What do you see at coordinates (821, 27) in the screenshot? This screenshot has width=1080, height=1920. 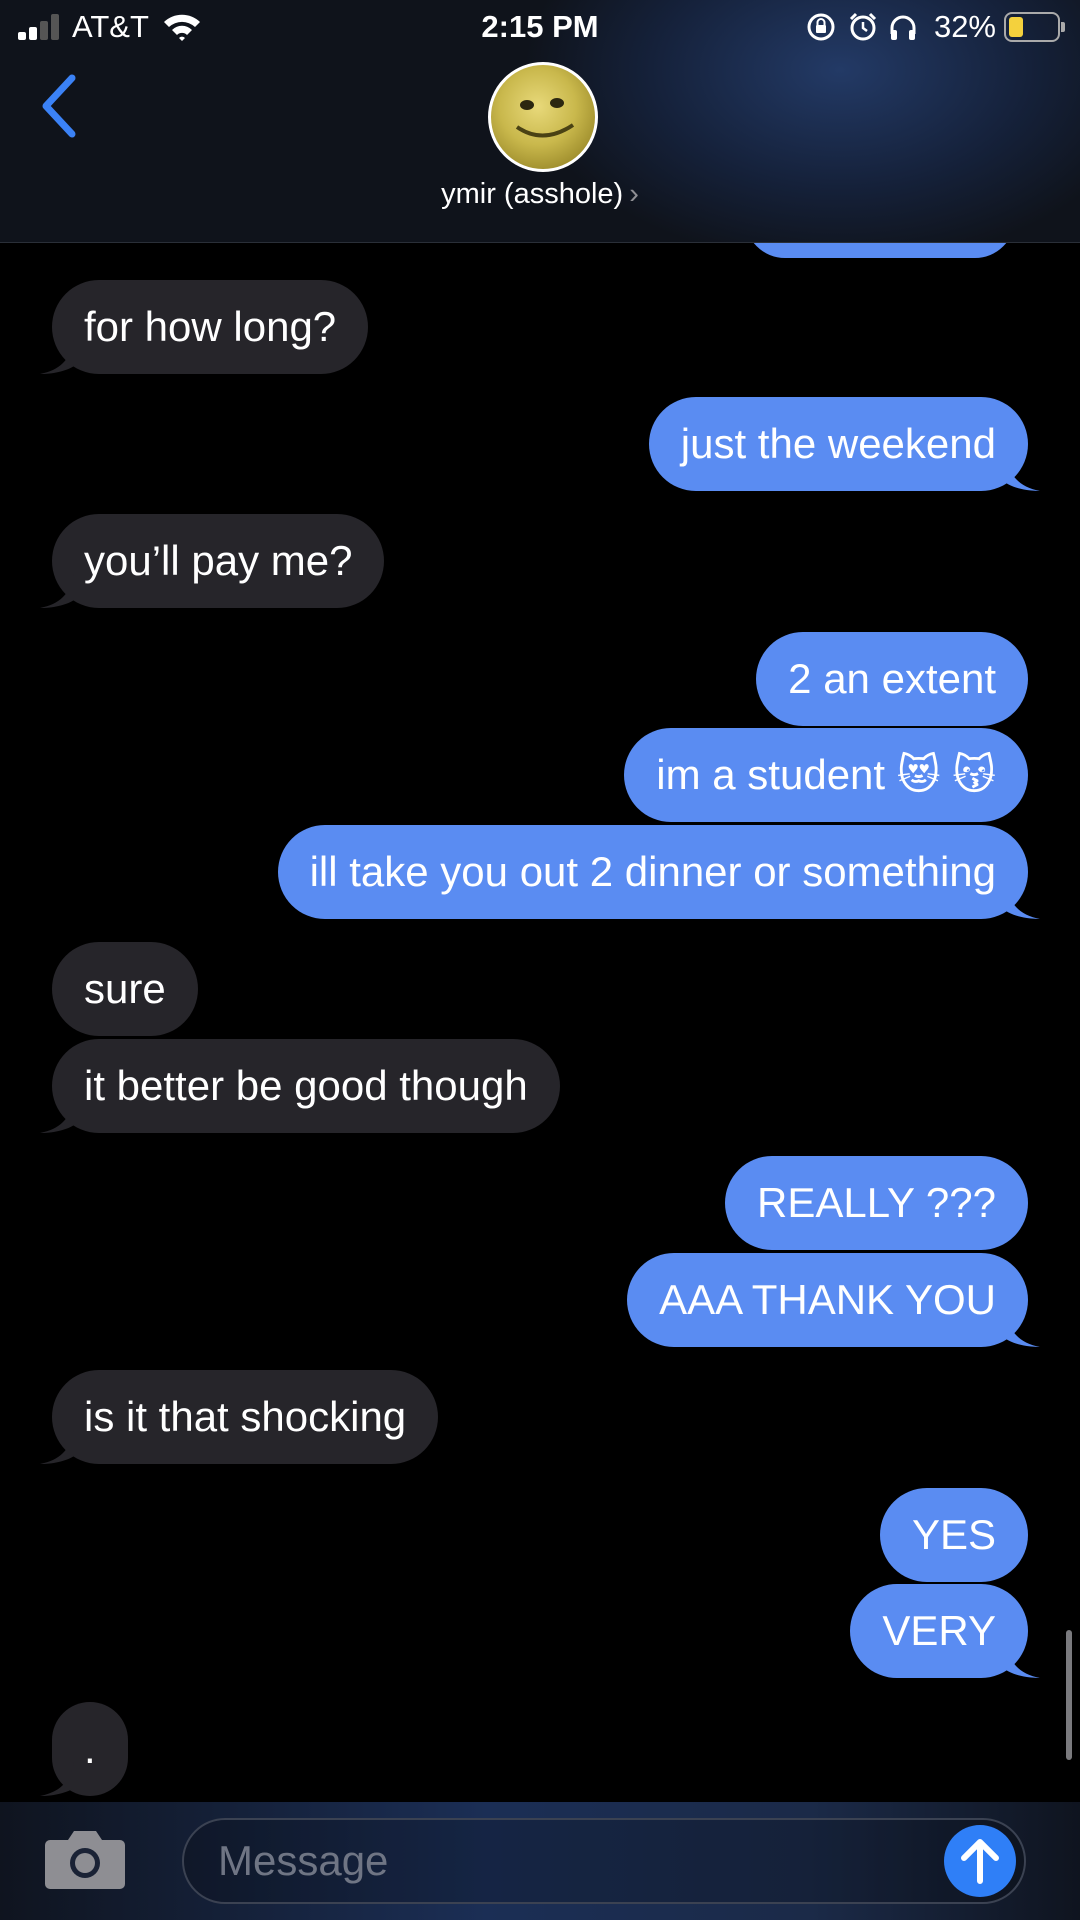 I see `rotation-lock-icon` at bounding box center [821, 27].